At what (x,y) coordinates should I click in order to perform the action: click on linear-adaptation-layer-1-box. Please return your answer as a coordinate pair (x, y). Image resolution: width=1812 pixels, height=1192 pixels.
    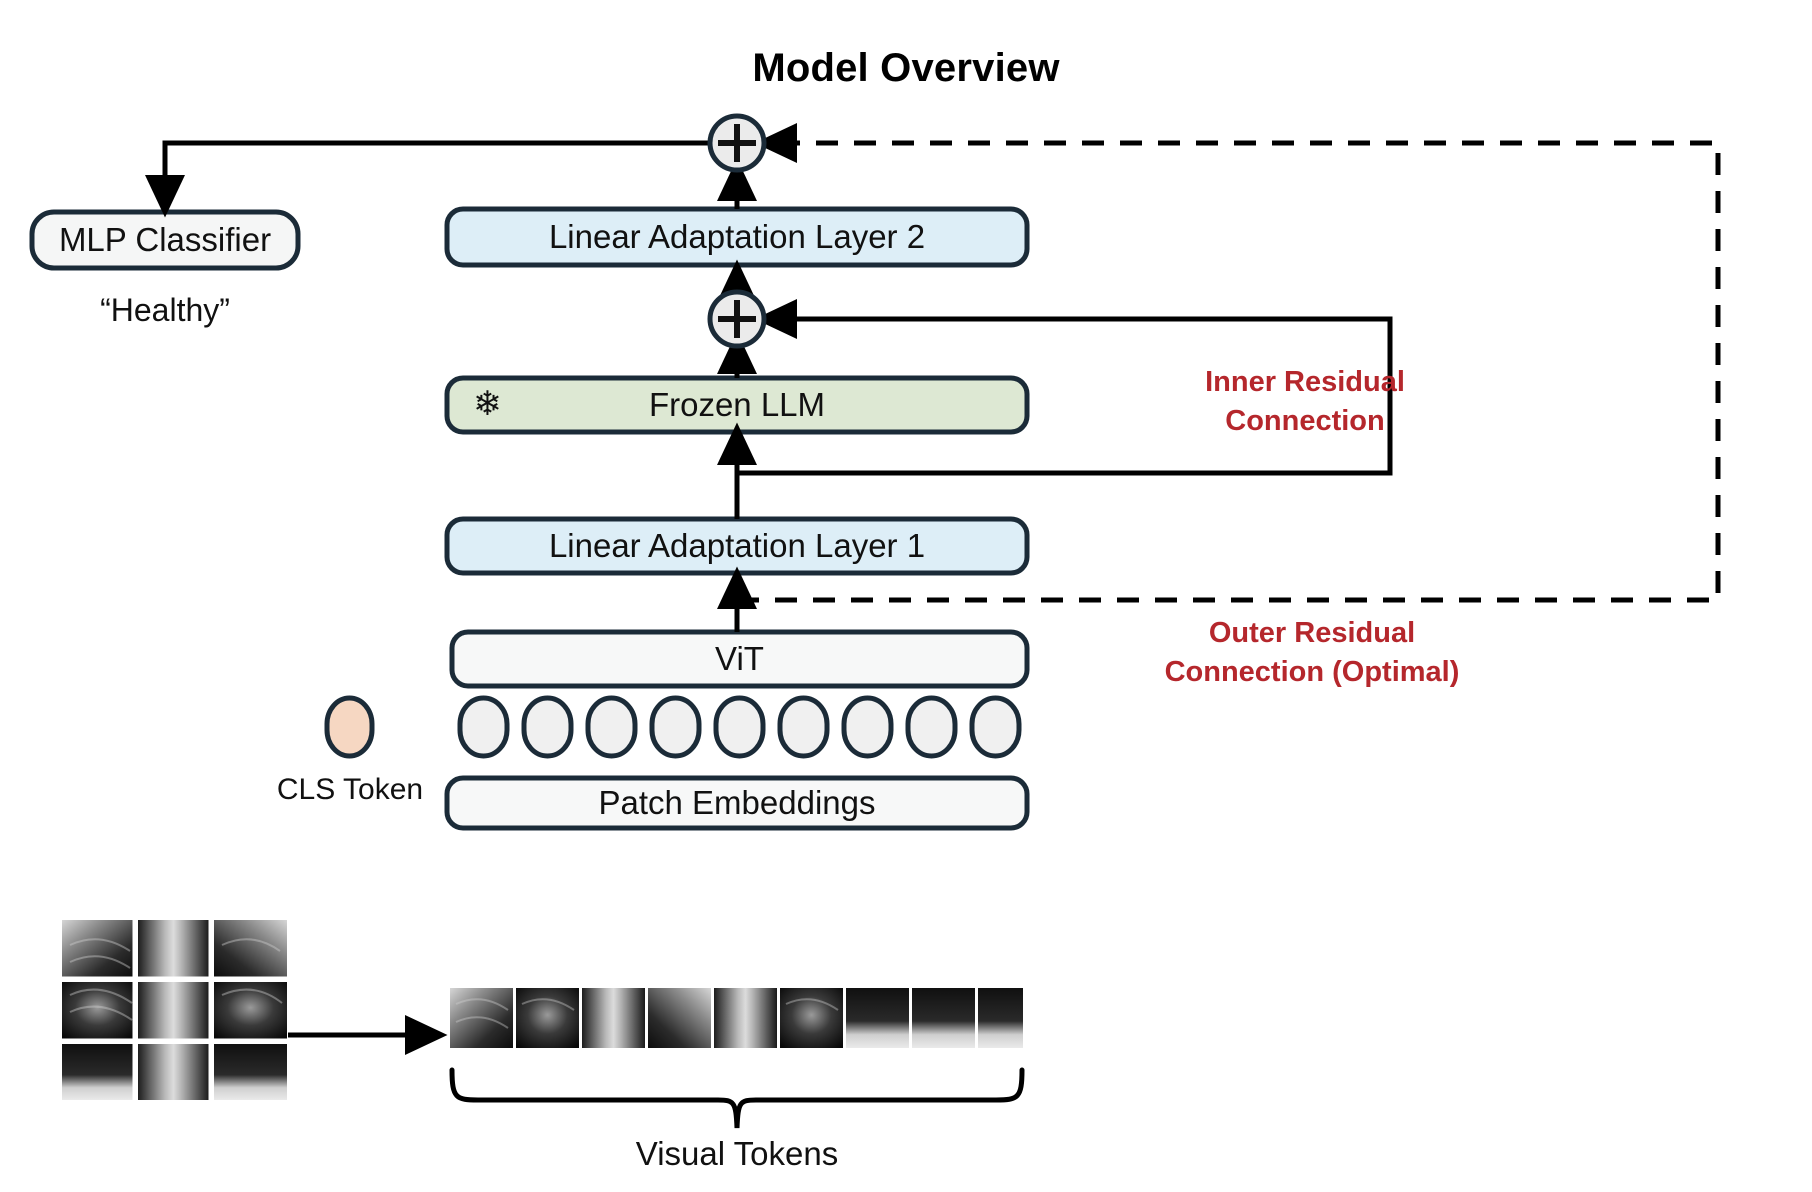
    Looking at the image, I should click on (737, 546).